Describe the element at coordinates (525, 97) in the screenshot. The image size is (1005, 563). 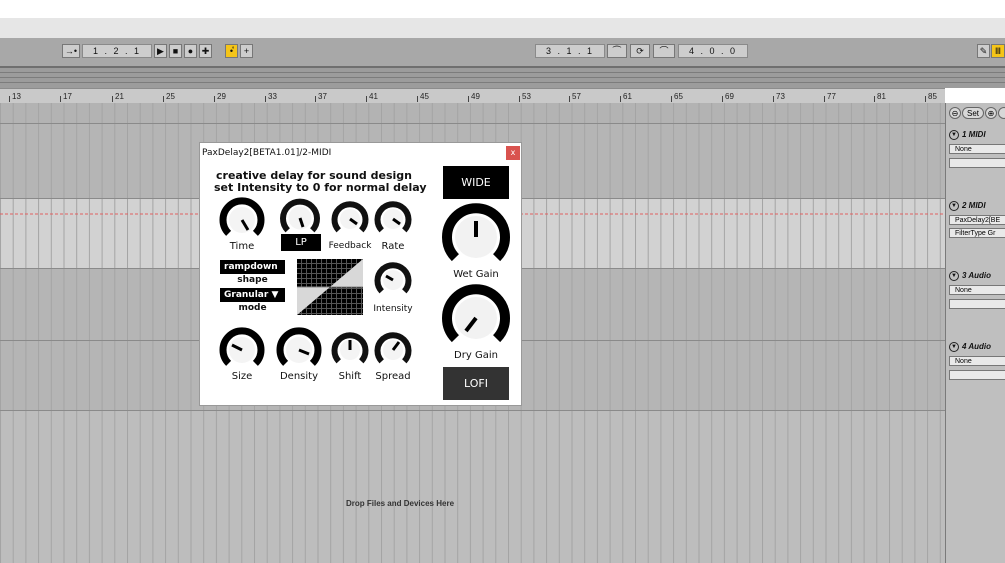
I see `ruler-tick: 53` at that location.